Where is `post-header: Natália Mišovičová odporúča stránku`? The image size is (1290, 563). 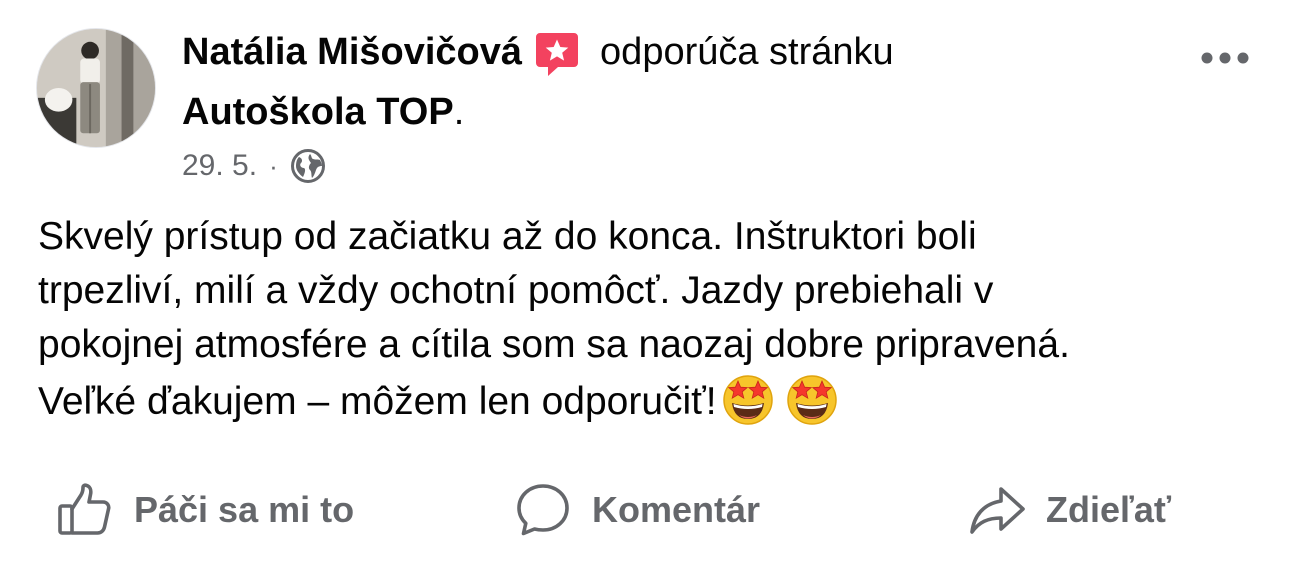
post-header: Natália Mišovičová odporúča stránku is located at coordinates (538, 52).